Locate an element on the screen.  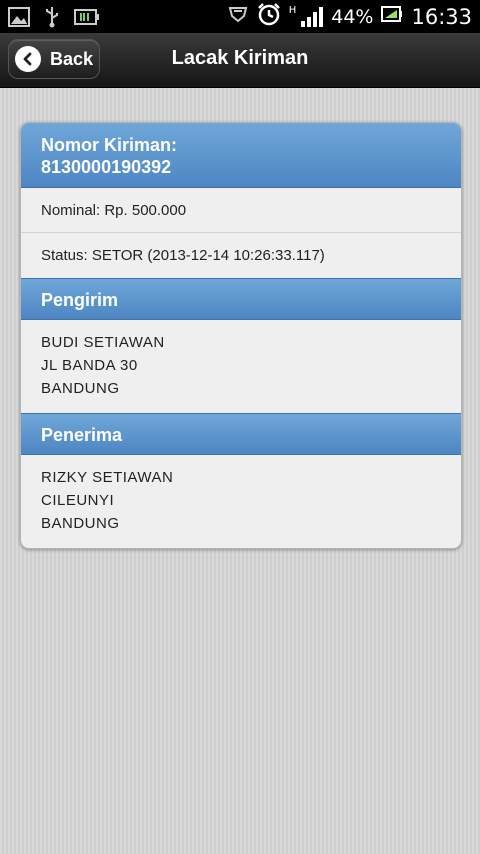
status-row: Status: SETOR (2013-12-14 10:26:33.117) is located at coordinates (241, 255).